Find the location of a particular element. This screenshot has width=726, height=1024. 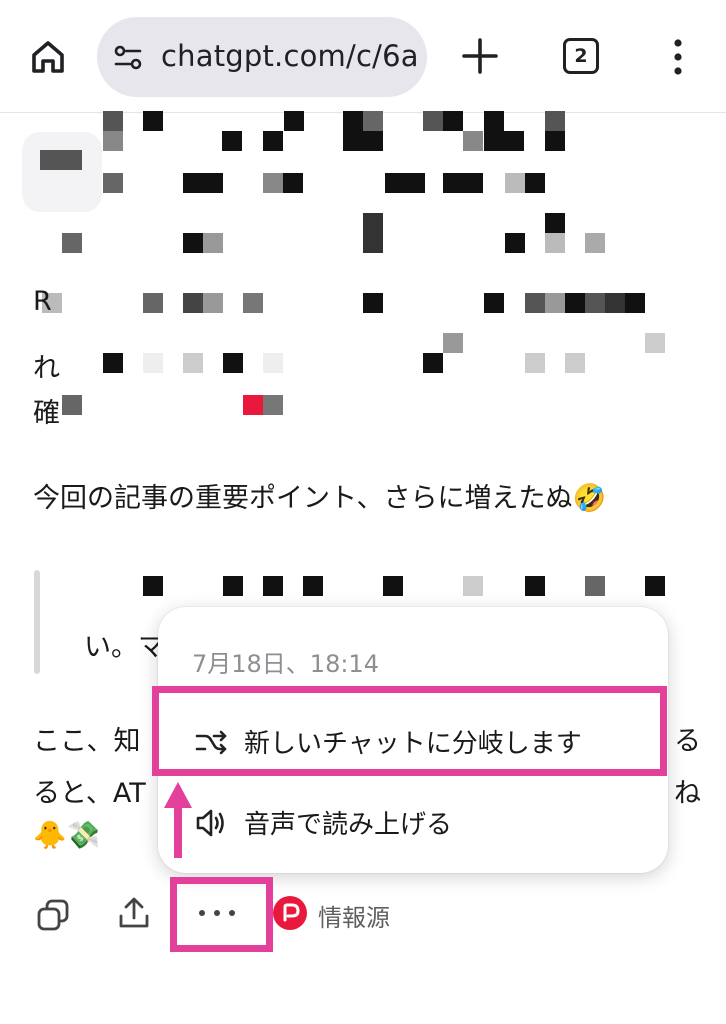

home-icon is located at coordinates (48, 57).